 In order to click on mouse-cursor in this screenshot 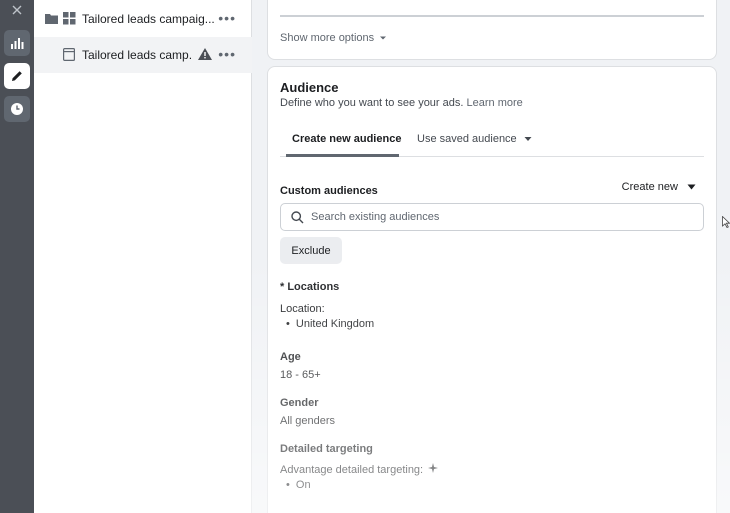, I will do `click(726, 223)`.